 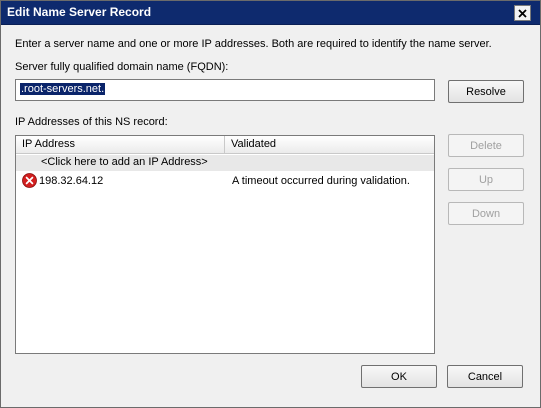 What do you see at coordinates (399, 376) in the screenshot?
I see `ok-button: OK` at bounding box center [399, 376].